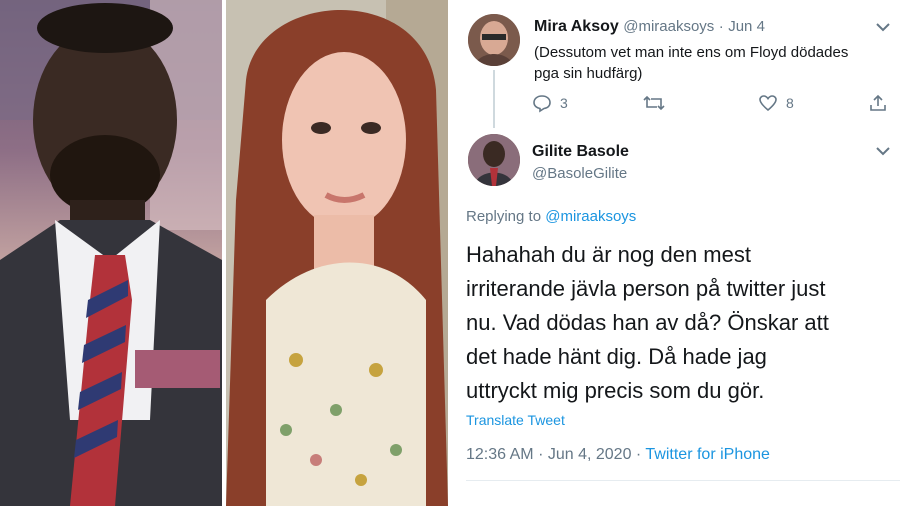 This screenshot has height=506, width=900. I want to click on reply-count: 3, so click(564, 103).